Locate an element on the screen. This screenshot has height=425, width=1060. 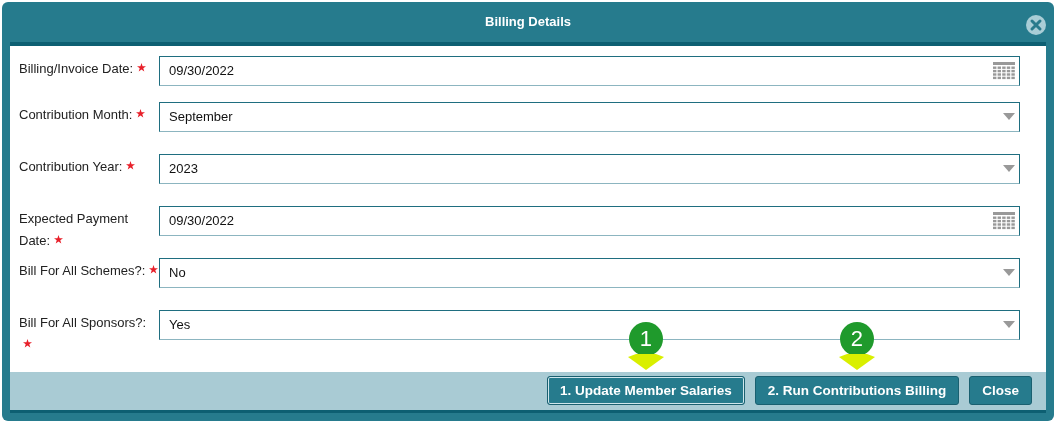
action-button: 2. Run Contributions Billing is located at coordinates (857, 391).